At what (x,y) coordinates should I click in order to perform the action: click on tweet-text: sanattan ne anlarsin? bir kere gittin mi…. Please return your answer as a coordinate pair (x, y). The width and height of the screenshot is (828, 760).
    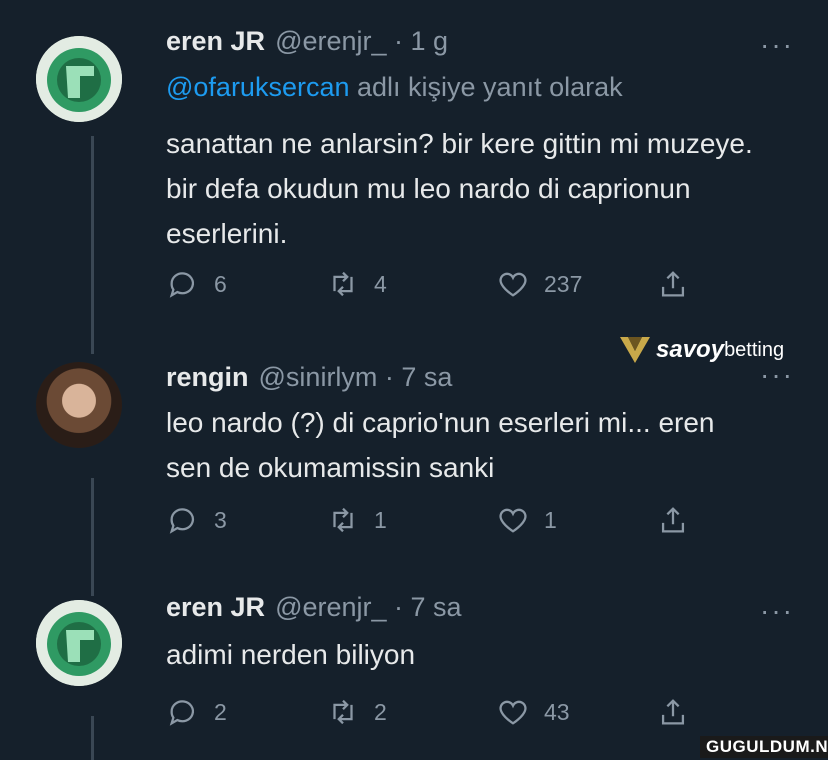
    Looking at the image, I should click on (459, 188).